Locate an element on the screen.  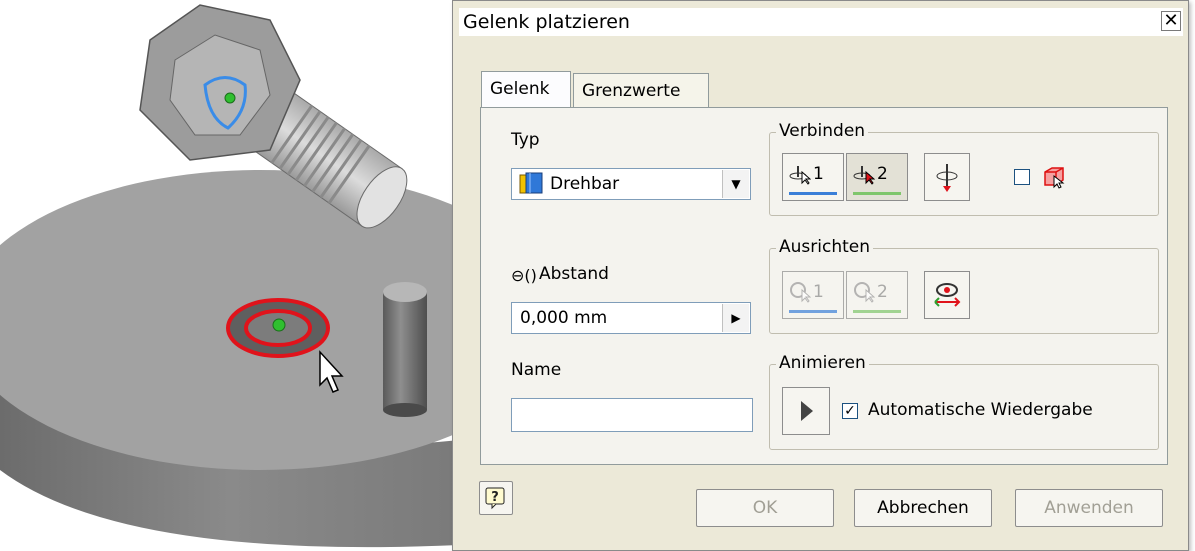
close-button: ✕ is located at coordinates (1171, 21).